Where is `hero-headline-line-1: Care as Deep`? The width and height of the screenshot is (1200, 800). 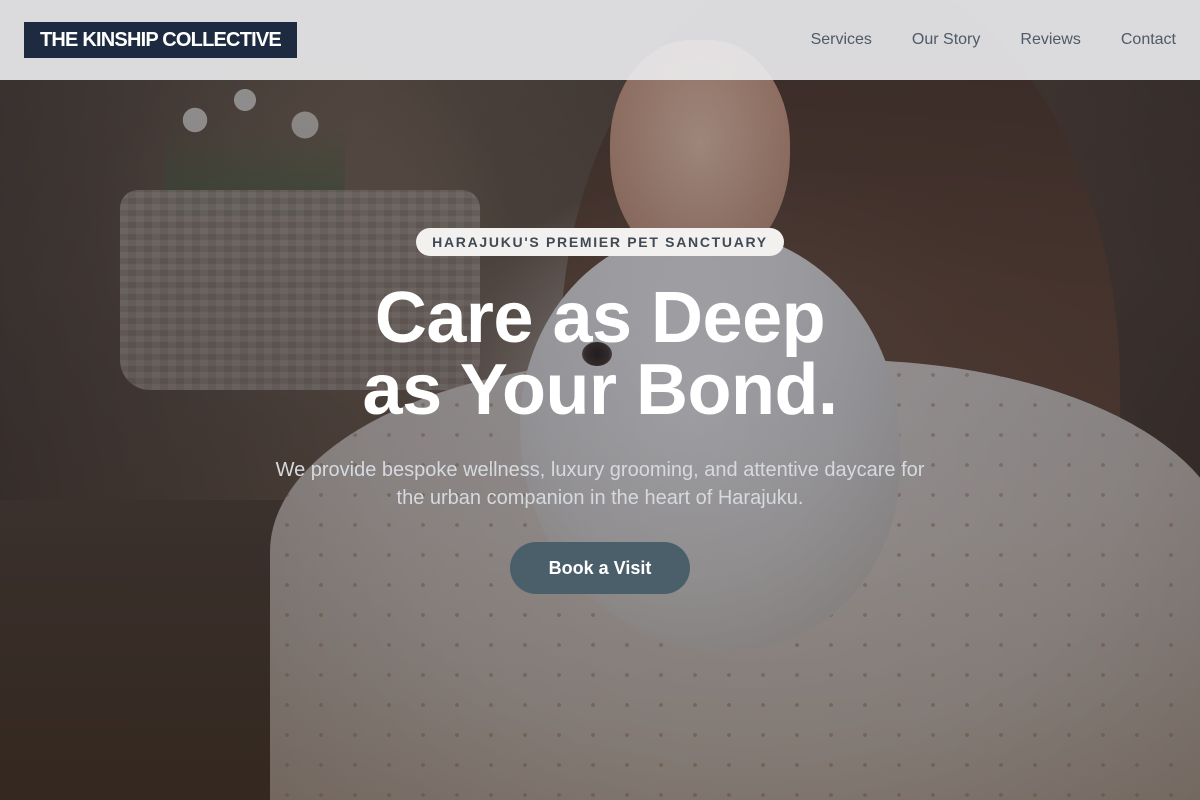 hero-headline-line-1: Care as Deep is located at coordinates (600, 318).